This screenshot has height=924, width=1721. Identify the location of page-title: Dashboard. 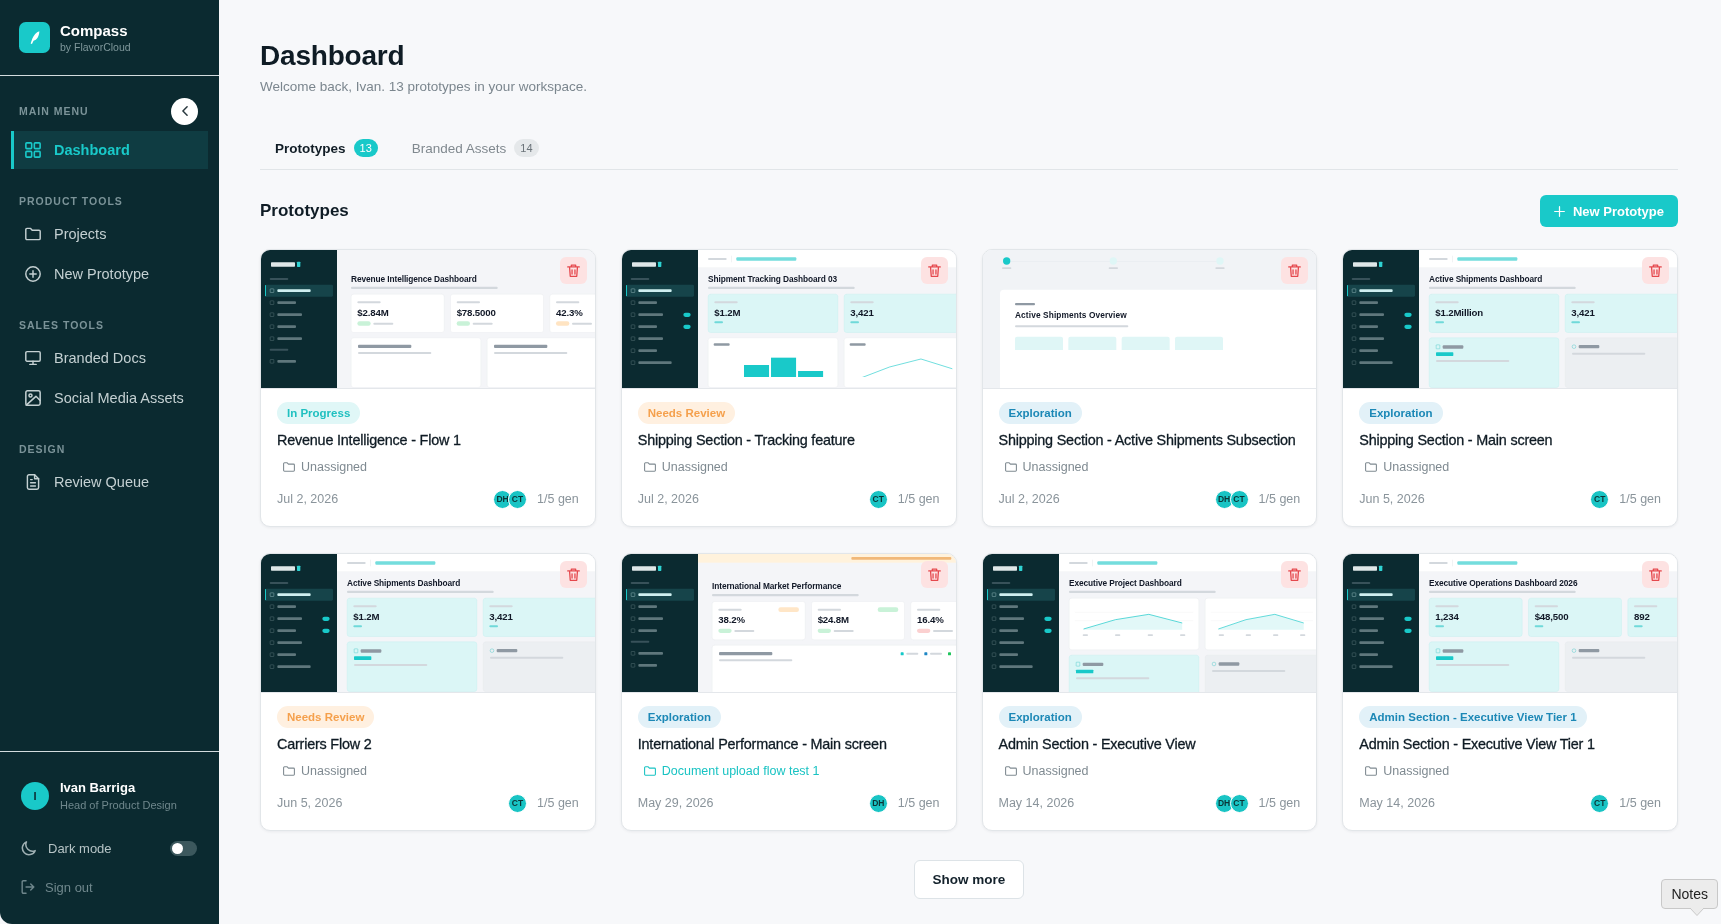
(333, 56).